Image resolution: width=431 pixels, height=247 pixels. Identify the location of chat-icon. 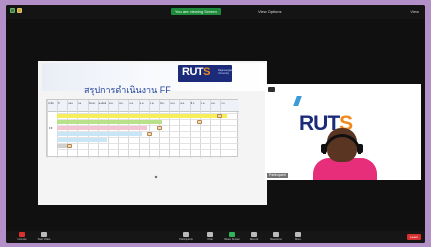
(210, 234).